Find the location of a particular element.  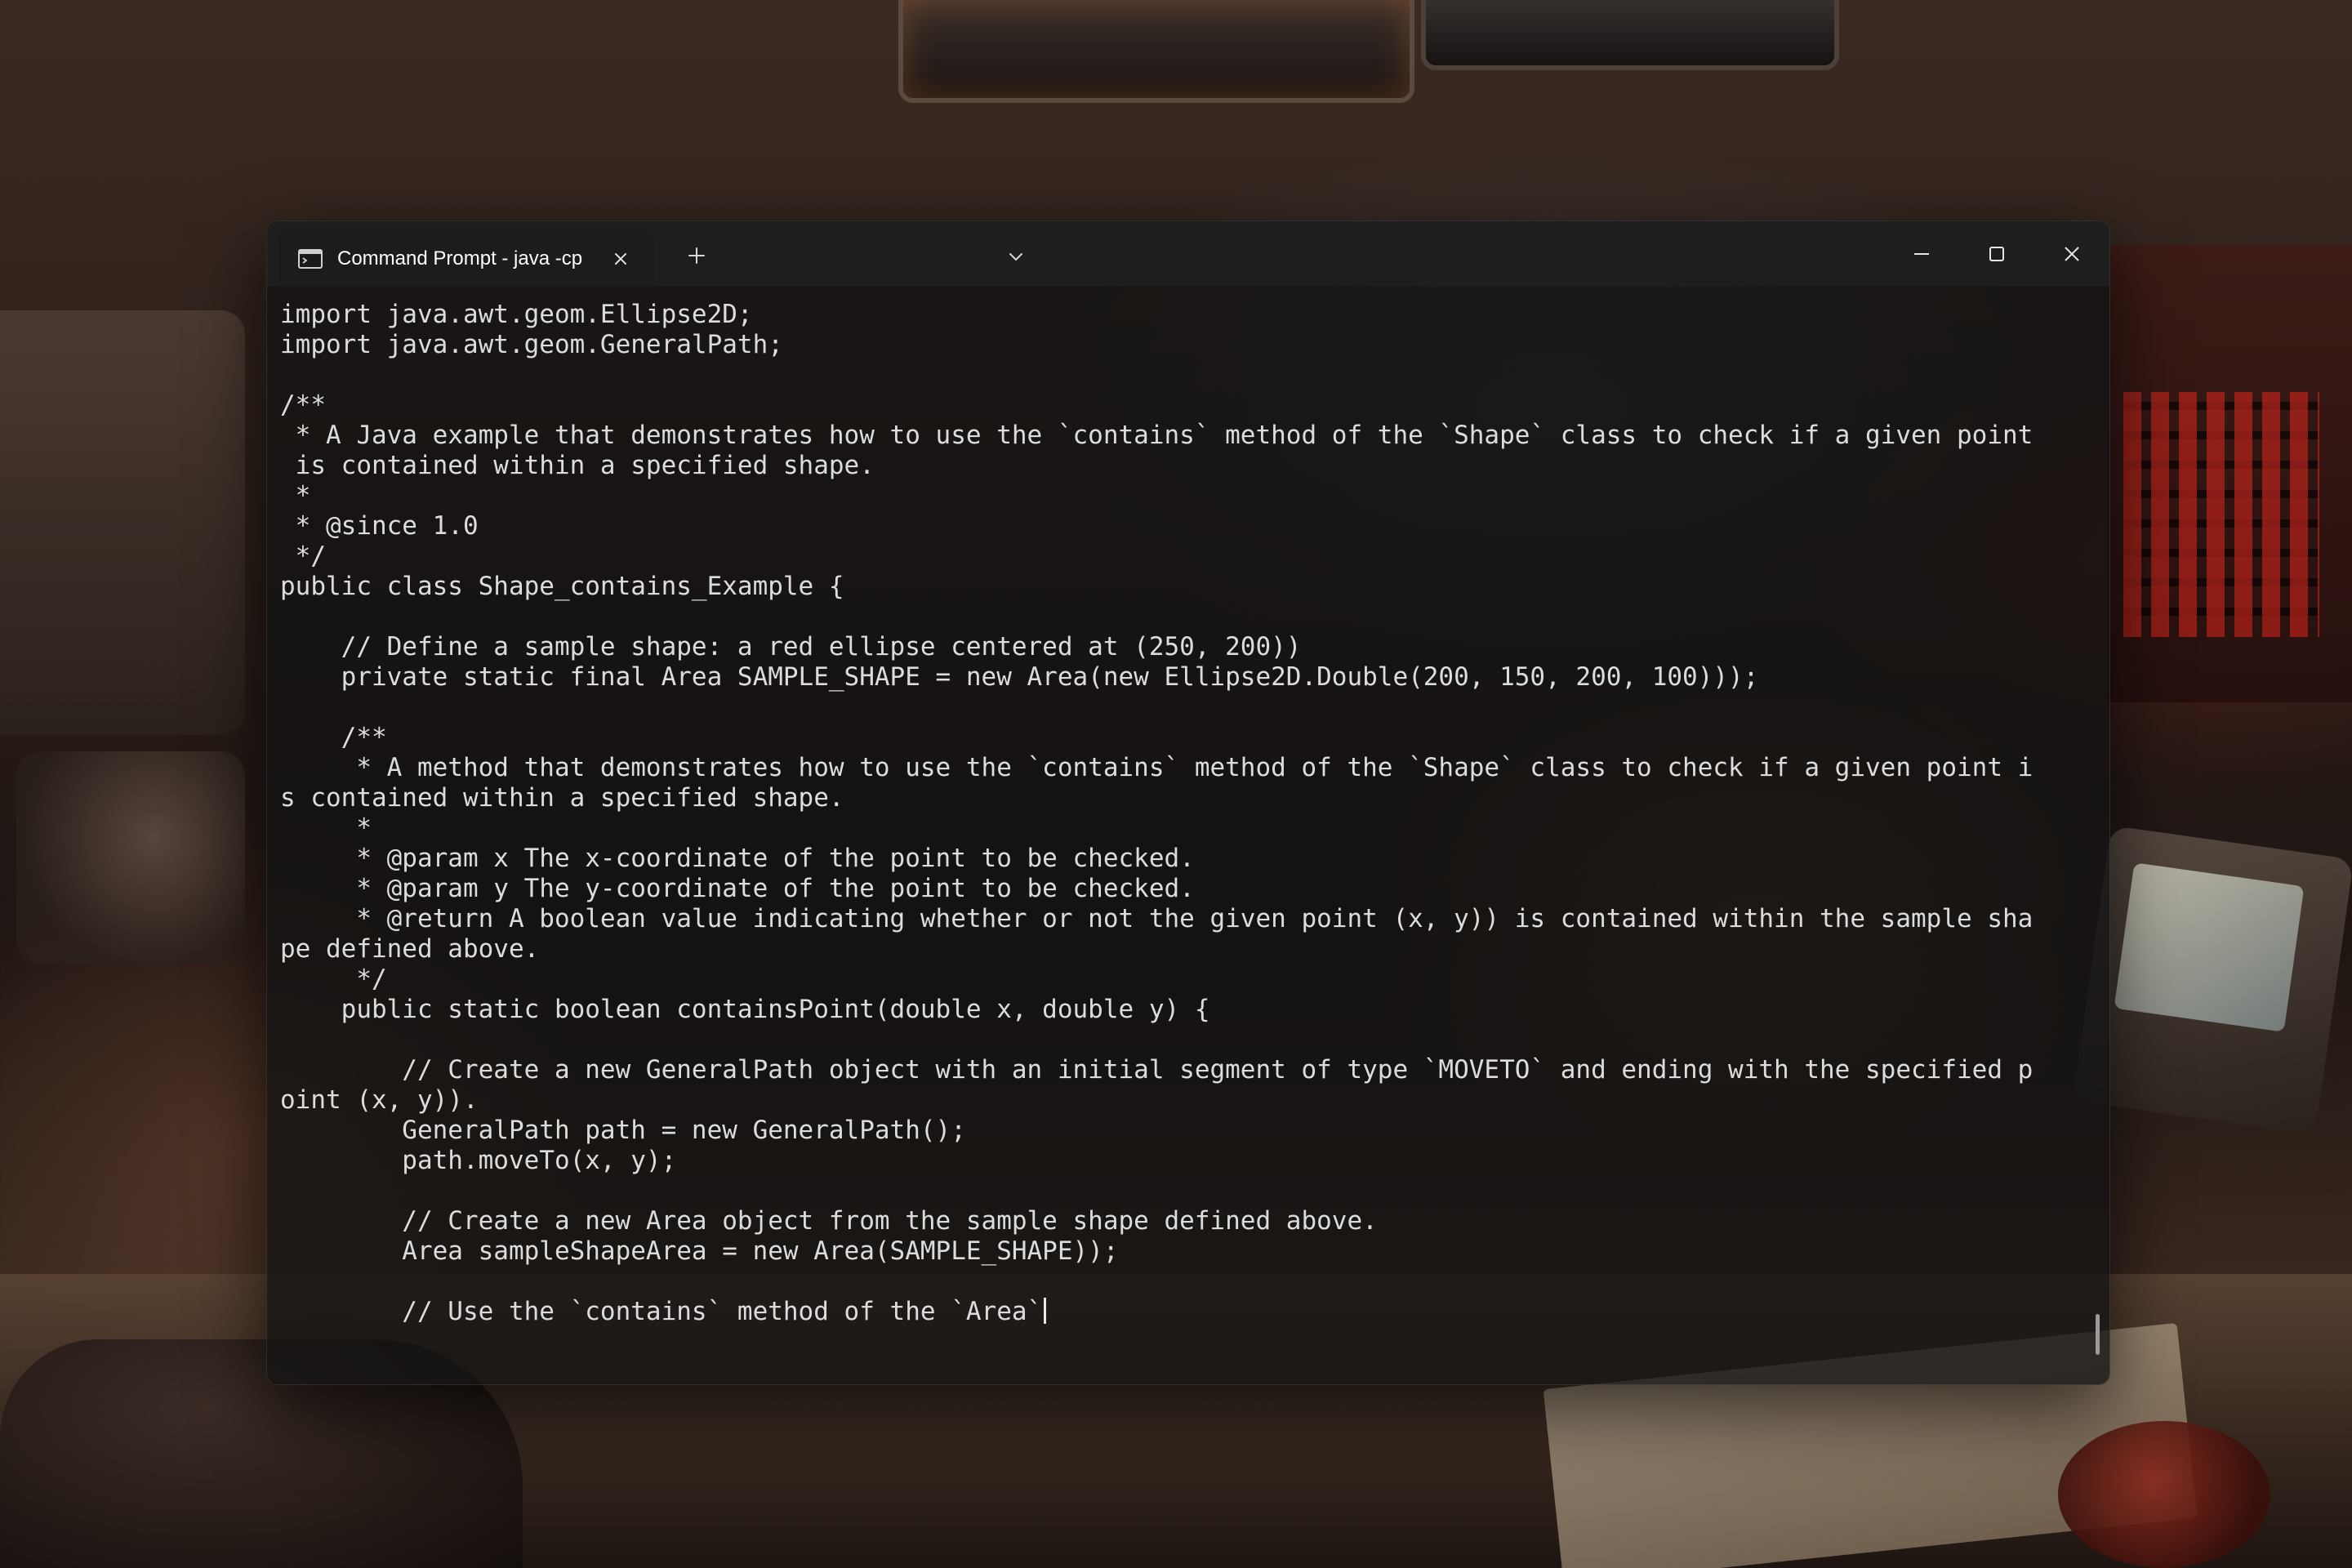

terminal-line: pe defined above. is located at coordinates (410, 949).